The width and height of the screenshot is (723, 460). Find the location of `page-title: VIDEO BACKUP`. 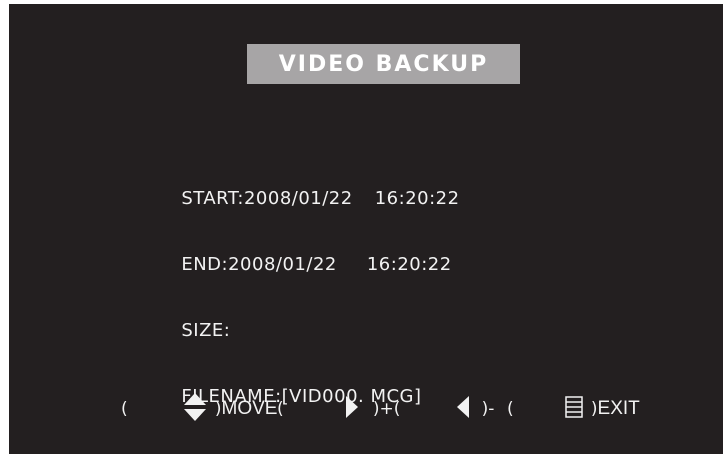

page-title: VIDEO BACKUP is located at coordinates (383, 64).